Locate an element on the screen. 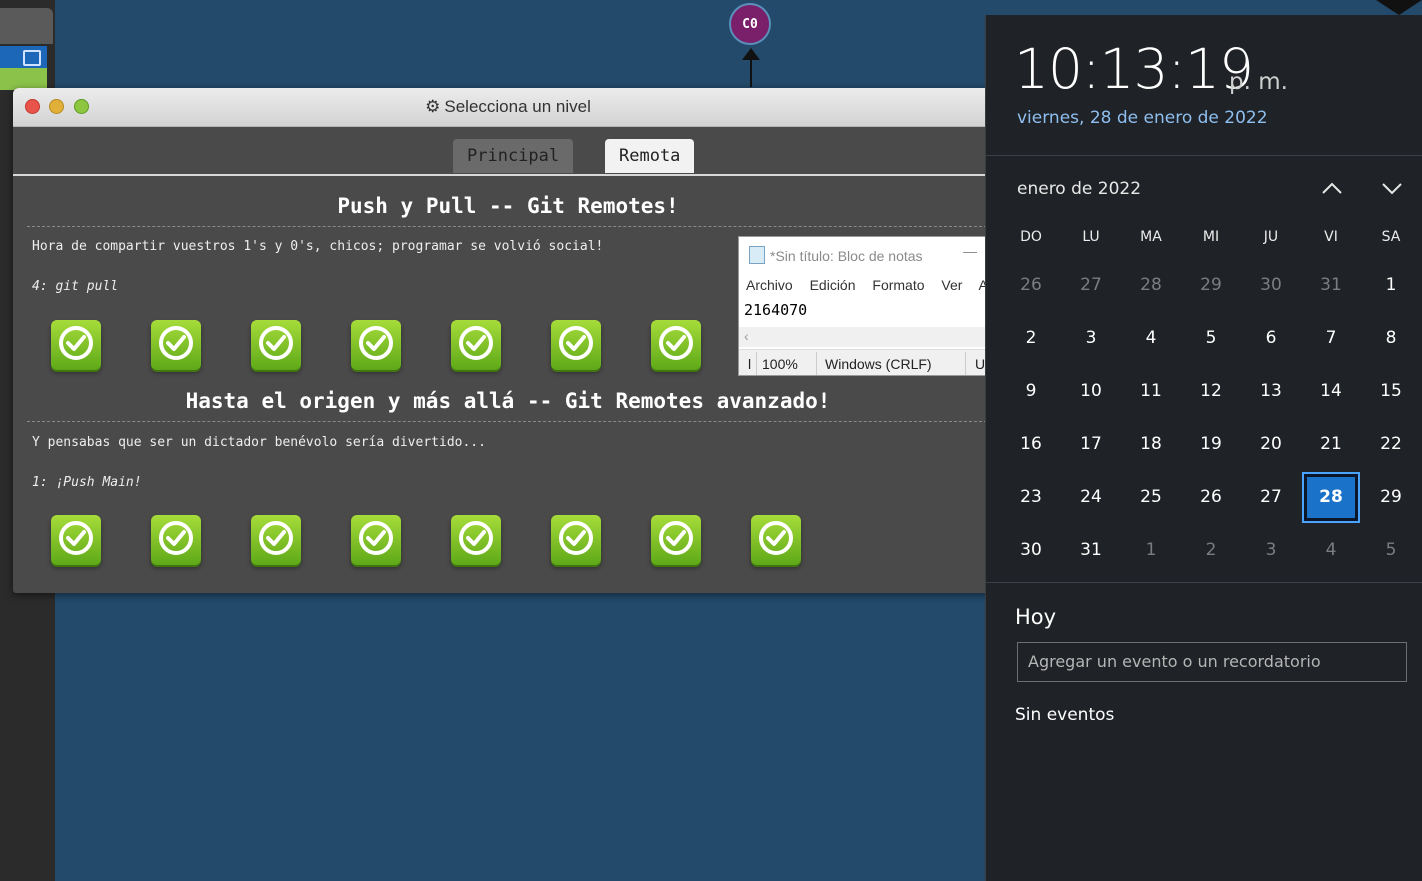  menu-edicion: Edición is located at coordinates (833, 285).